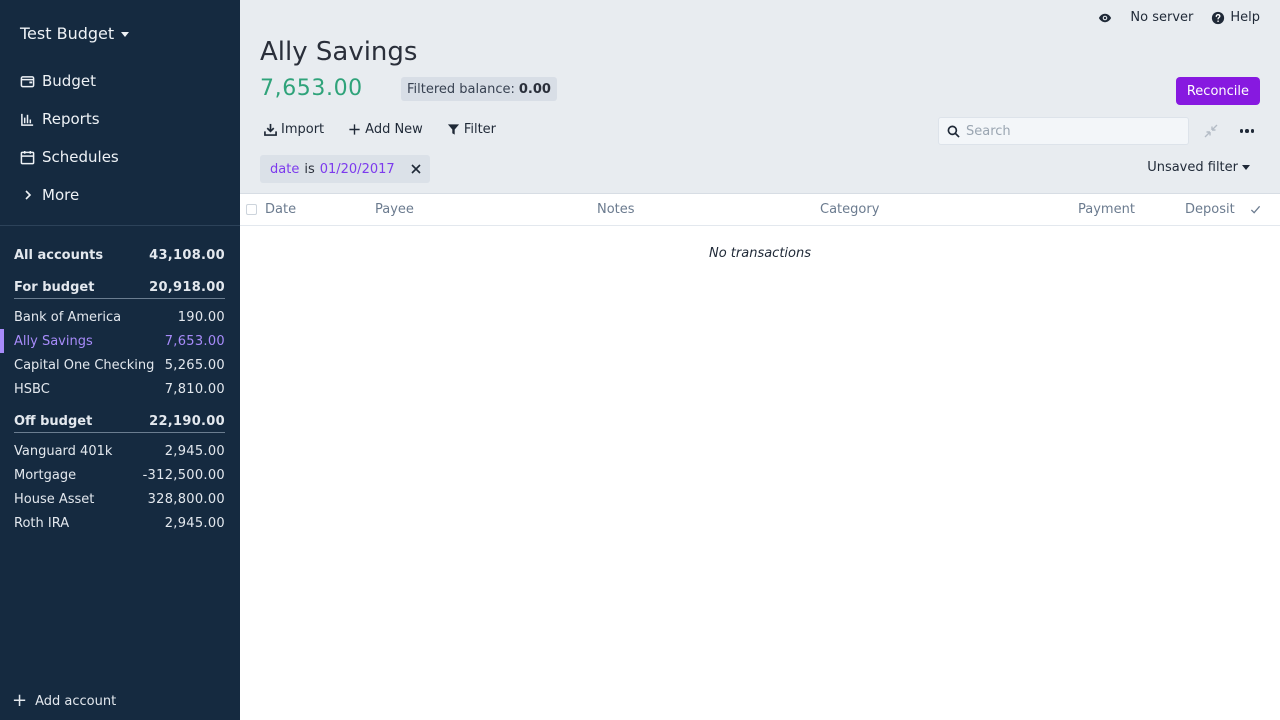 Image resolution: width=1280 pixels, height=720 pixels. I want to click on nav-item-more: More, so click(120, 195).